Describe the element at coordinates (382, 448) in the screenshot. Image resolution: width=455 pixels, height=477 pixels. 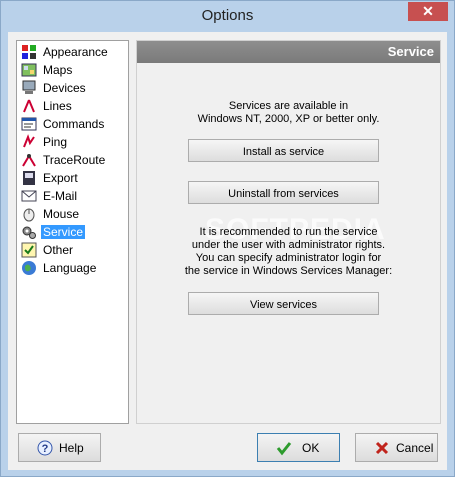
I see `cancel-x-icon` at that location.